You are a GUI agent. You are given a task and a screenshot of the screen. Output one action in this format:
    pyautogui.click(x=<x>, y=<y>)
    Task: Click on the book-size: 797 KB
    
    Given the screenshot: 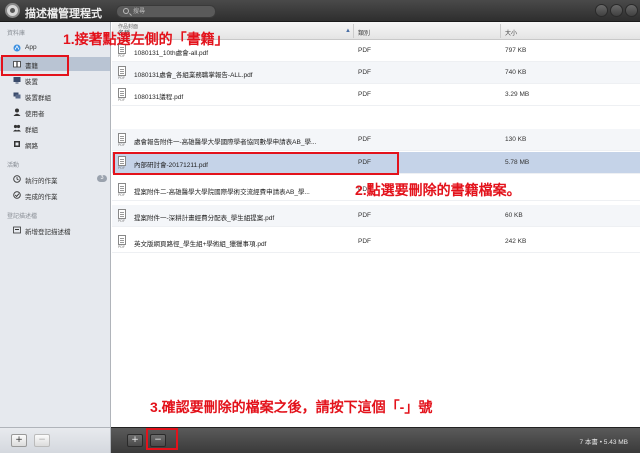 What is the action you would take?
    pyautogui.click(x=516, y=50)
    